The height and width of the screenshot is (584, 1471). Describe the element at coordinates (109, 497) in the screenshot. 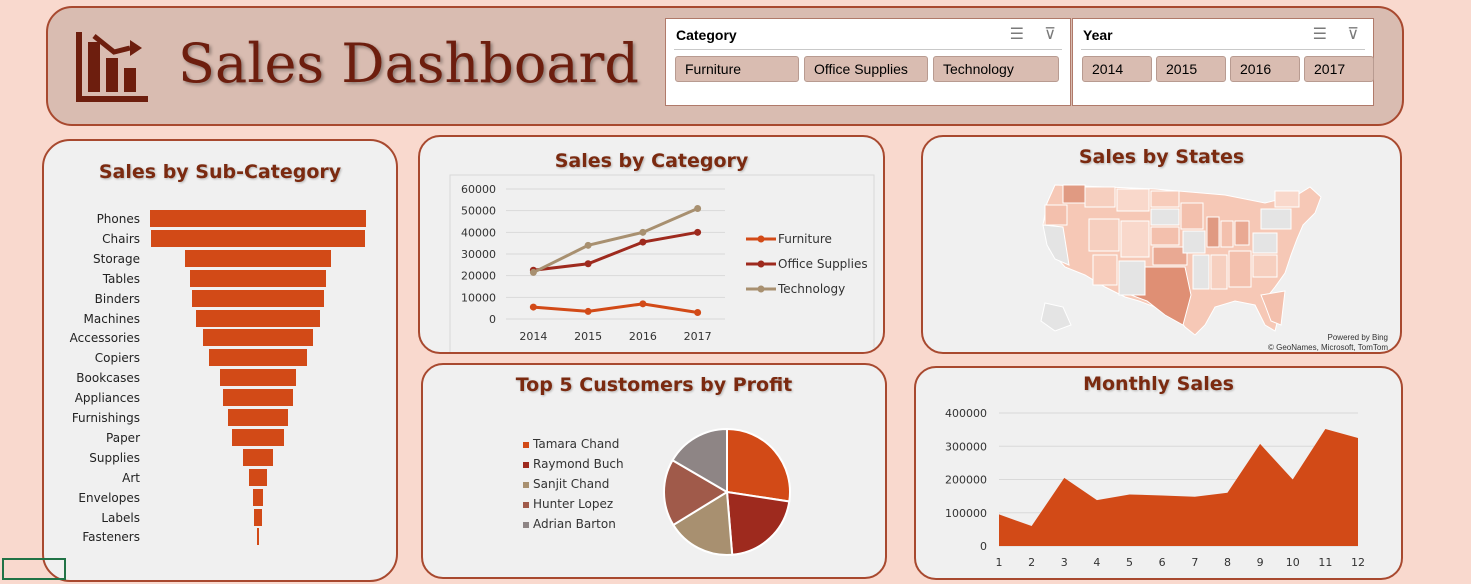

I see `category-label: Envelopes` at that location.